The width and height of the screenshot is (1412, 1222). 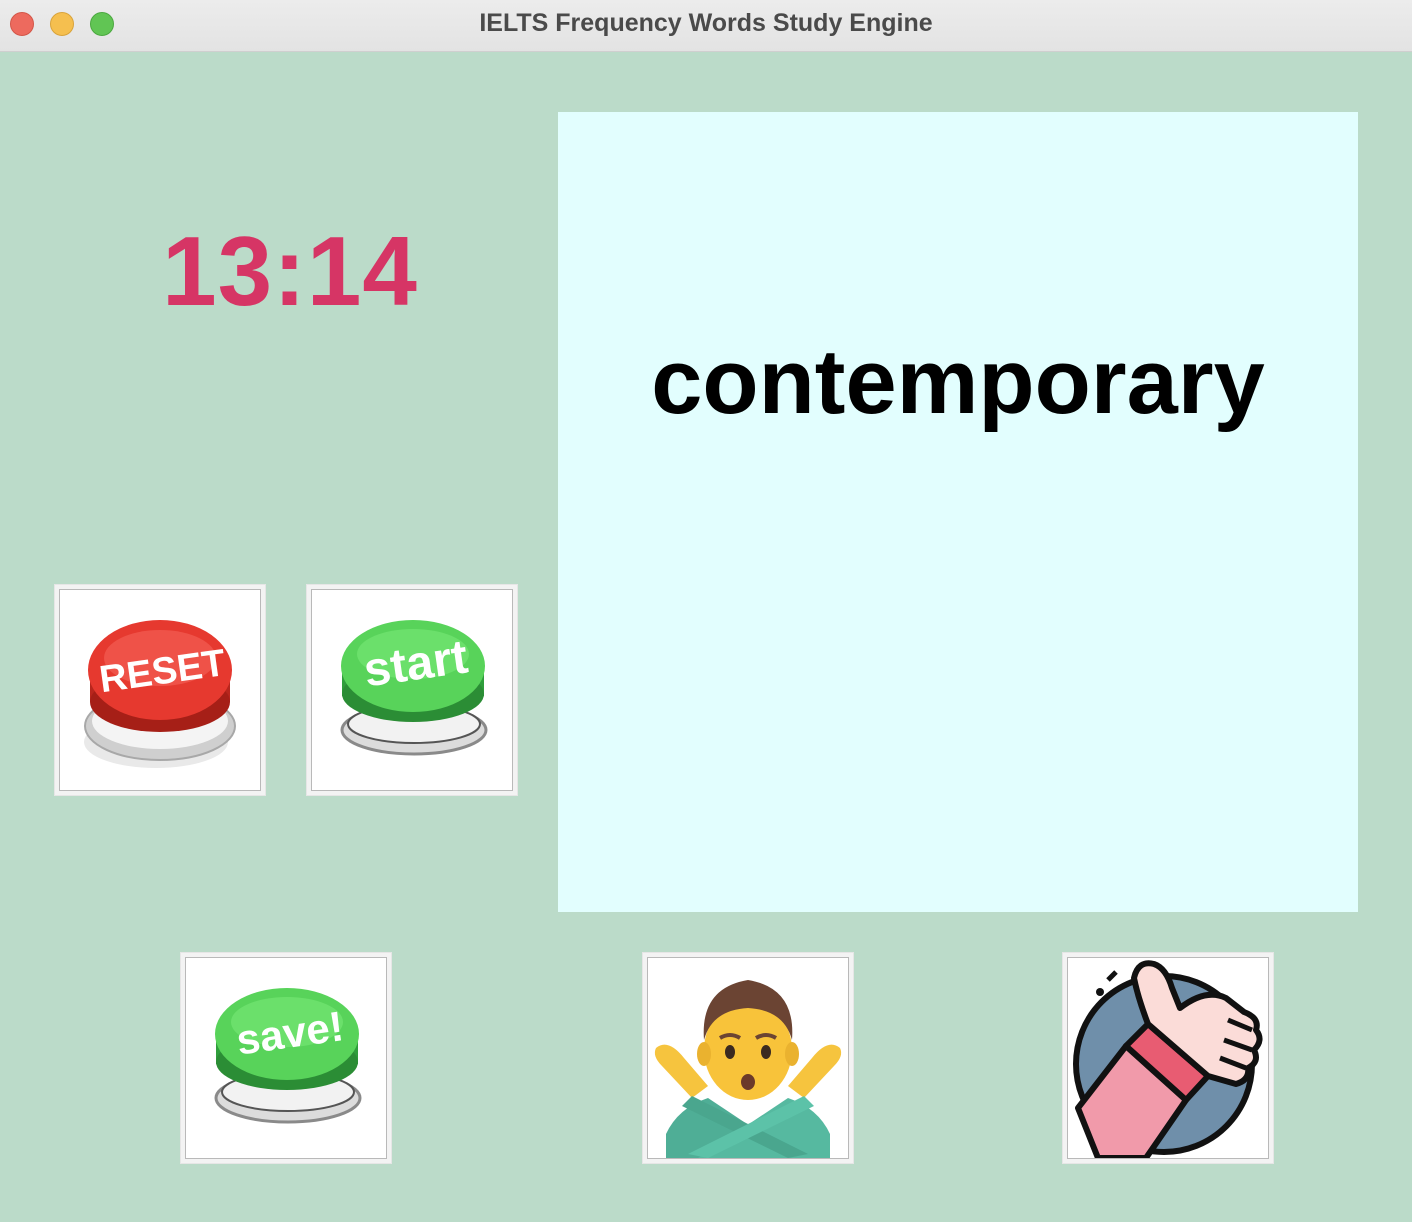 I want to click on save-button: save!, so click(x=286, y=1058).